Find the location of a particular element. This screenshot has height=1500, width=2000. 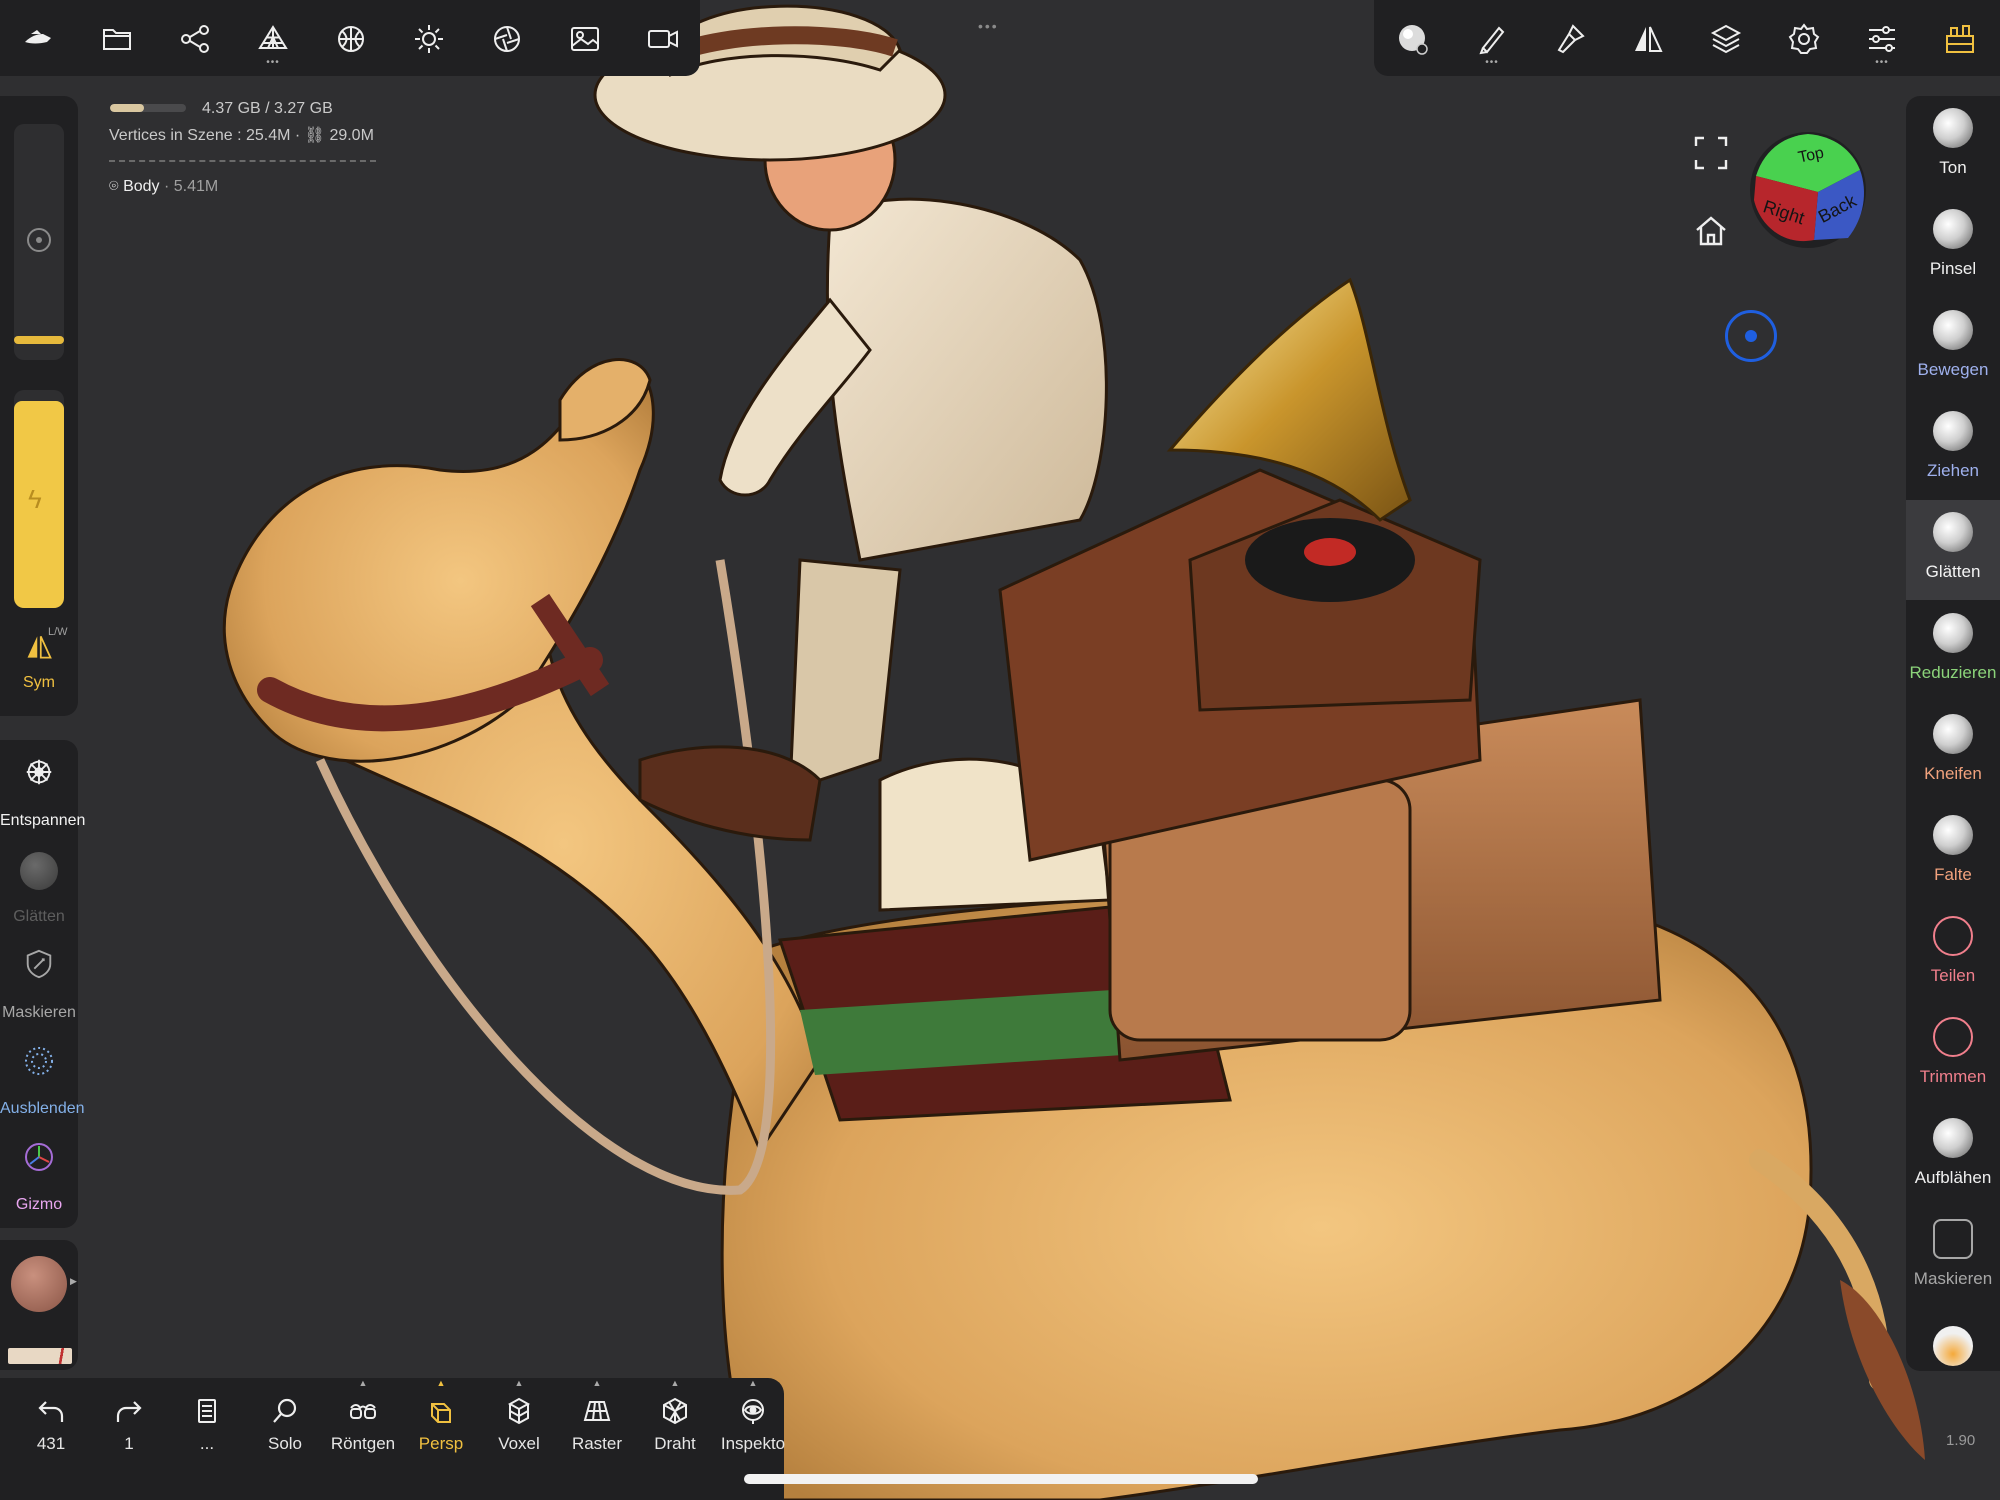

right-tool-1: Ton is located at coordinates (1953, 146).